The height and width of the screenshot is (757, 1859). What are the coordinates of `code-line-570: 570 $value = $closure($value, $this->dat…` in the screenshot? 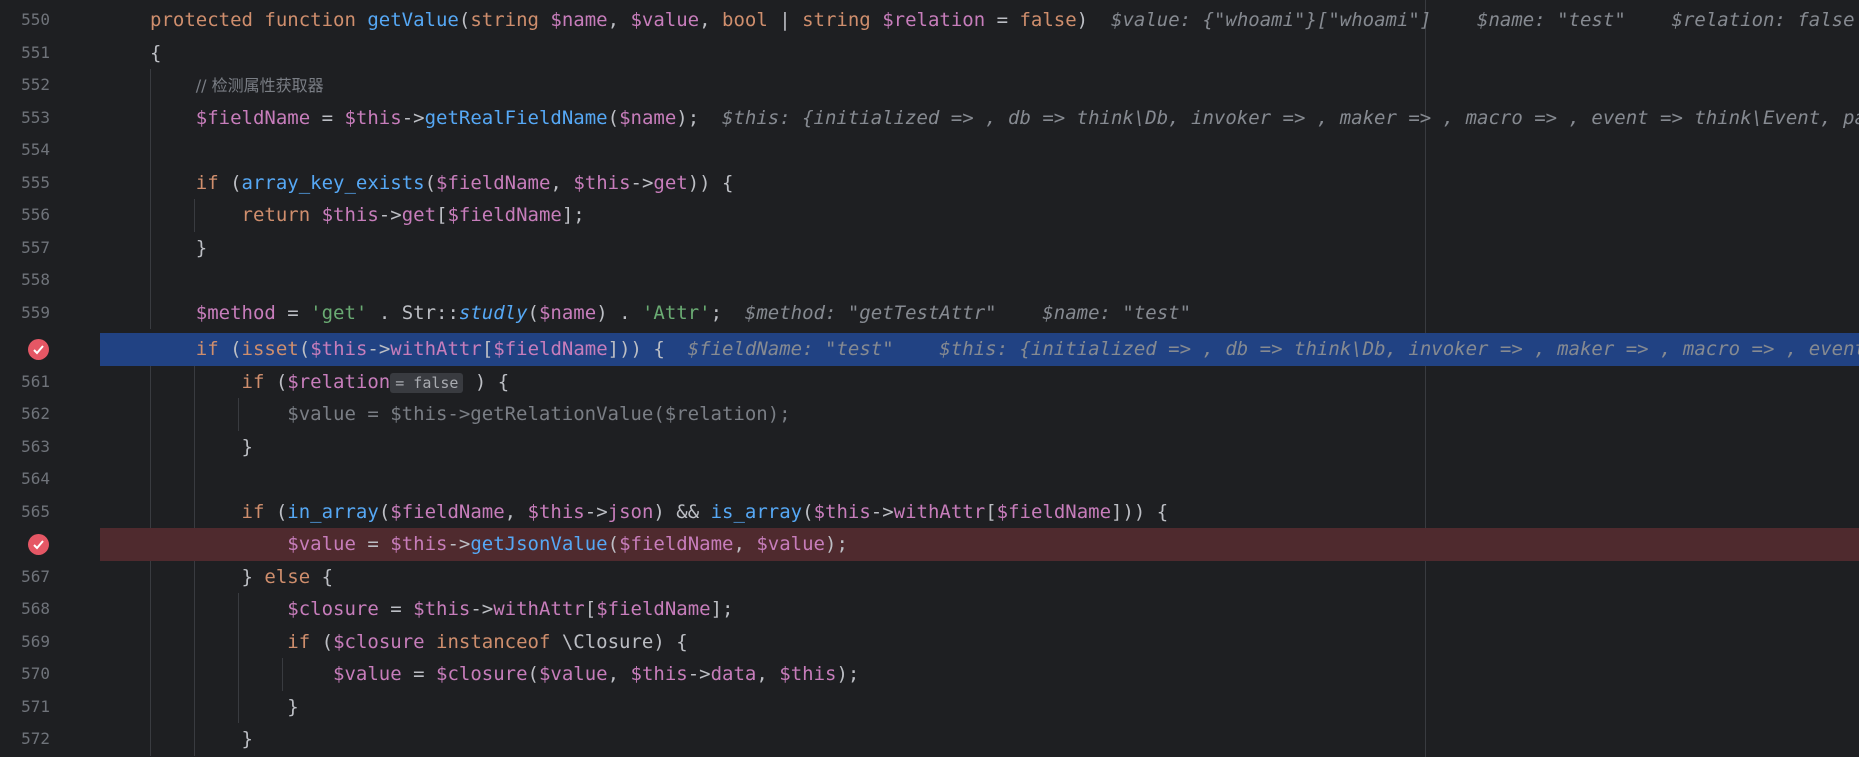 It's located at (929, 674).